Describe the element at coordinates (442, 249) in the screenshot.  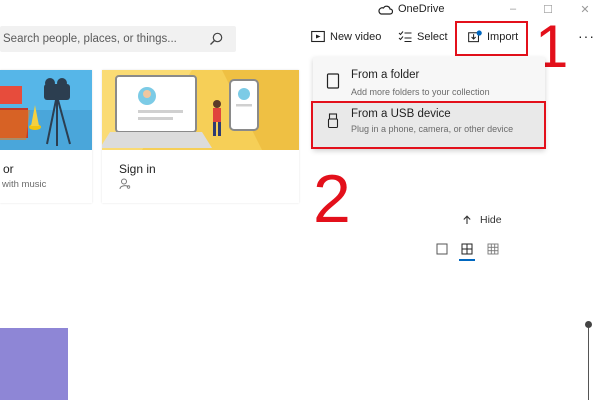
I see `large-view-icon` at that location.